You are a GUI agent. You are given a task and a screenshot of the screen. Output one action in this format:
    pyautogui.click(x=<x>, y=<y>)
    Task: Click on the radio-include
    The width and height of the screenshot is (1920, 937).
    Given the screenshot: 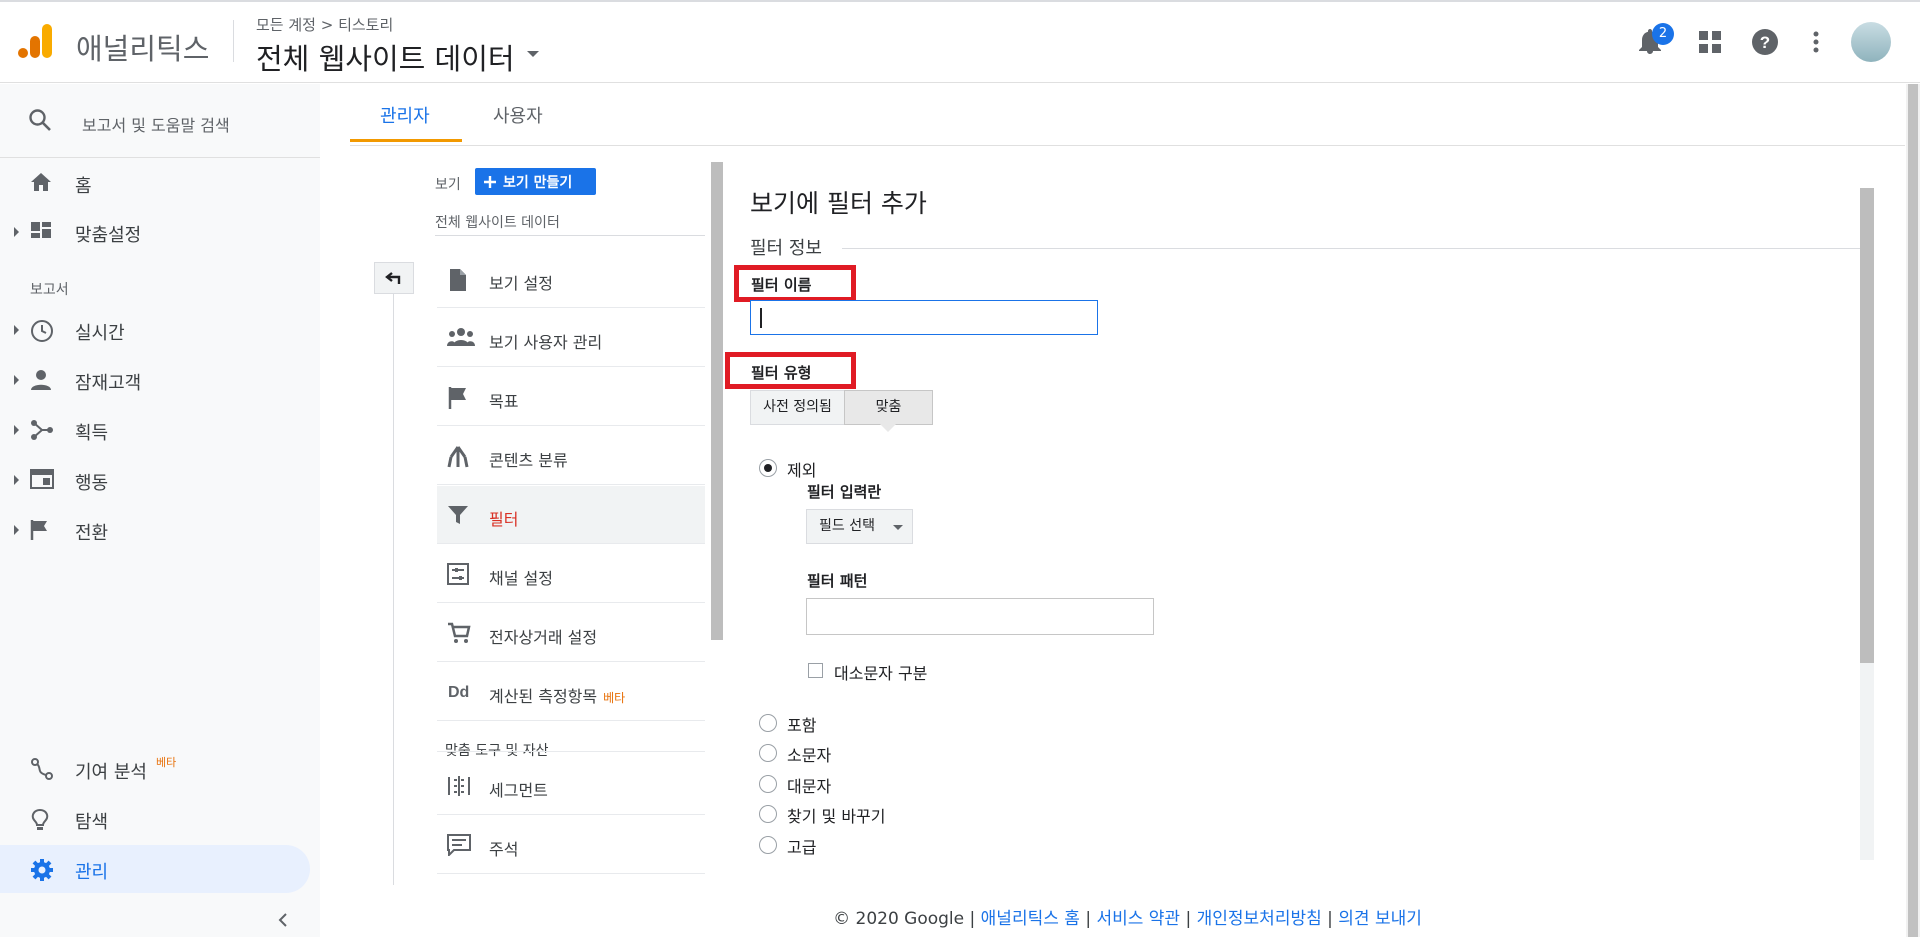 What is the action you would take?
    pyautogui.click(x=768, y=723)
    